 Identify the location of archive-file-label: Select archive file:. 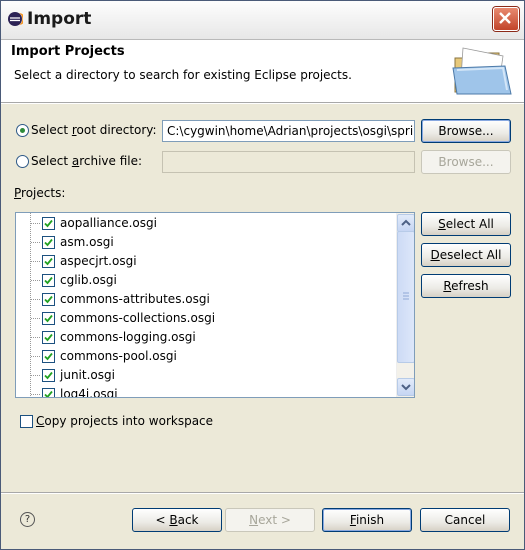
(86, 161).